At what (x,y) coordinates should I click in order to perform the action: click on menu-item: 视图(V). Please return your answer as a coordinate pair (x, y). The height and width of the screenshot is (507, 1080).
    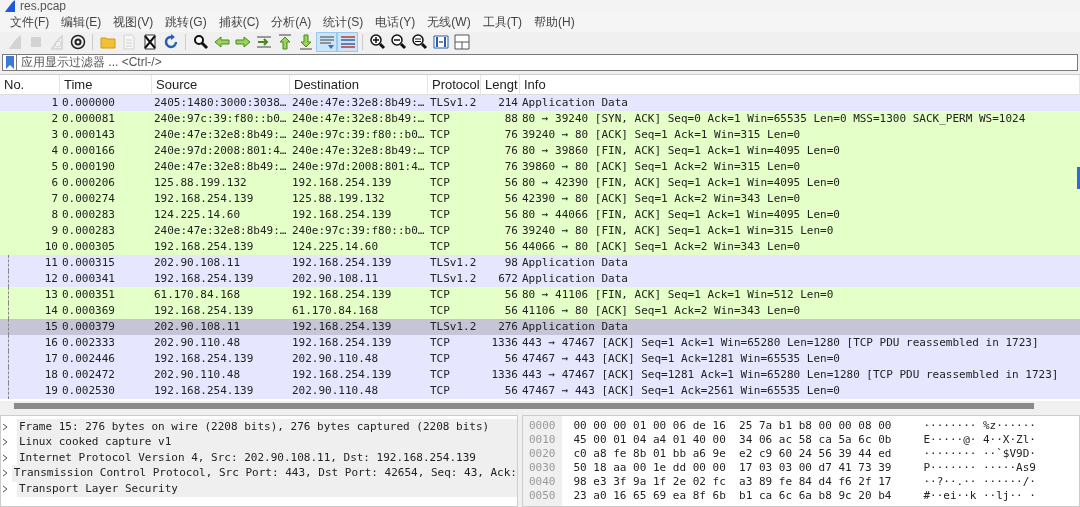
    Looking at the image, I should click on (133, 21).